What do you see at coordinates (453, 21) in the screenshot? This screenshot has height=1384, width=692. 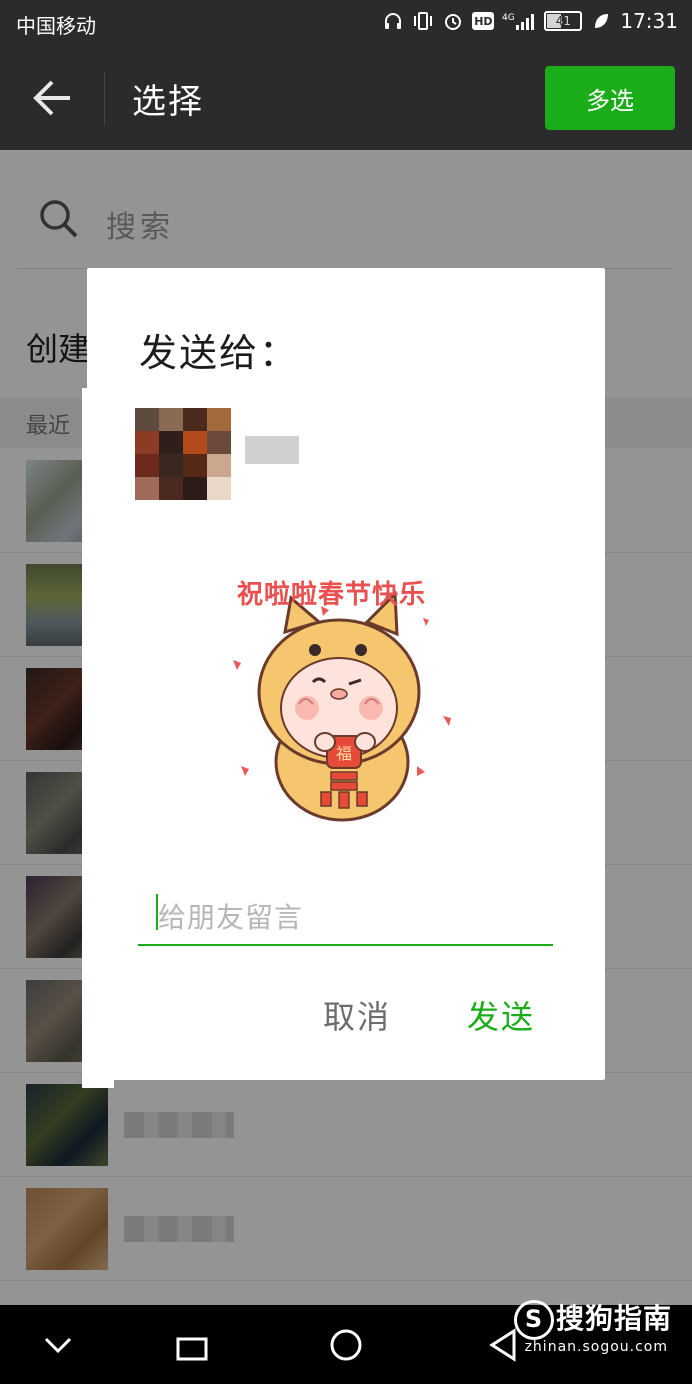 I see `alarm-icon` at bounding box center [453, 21].